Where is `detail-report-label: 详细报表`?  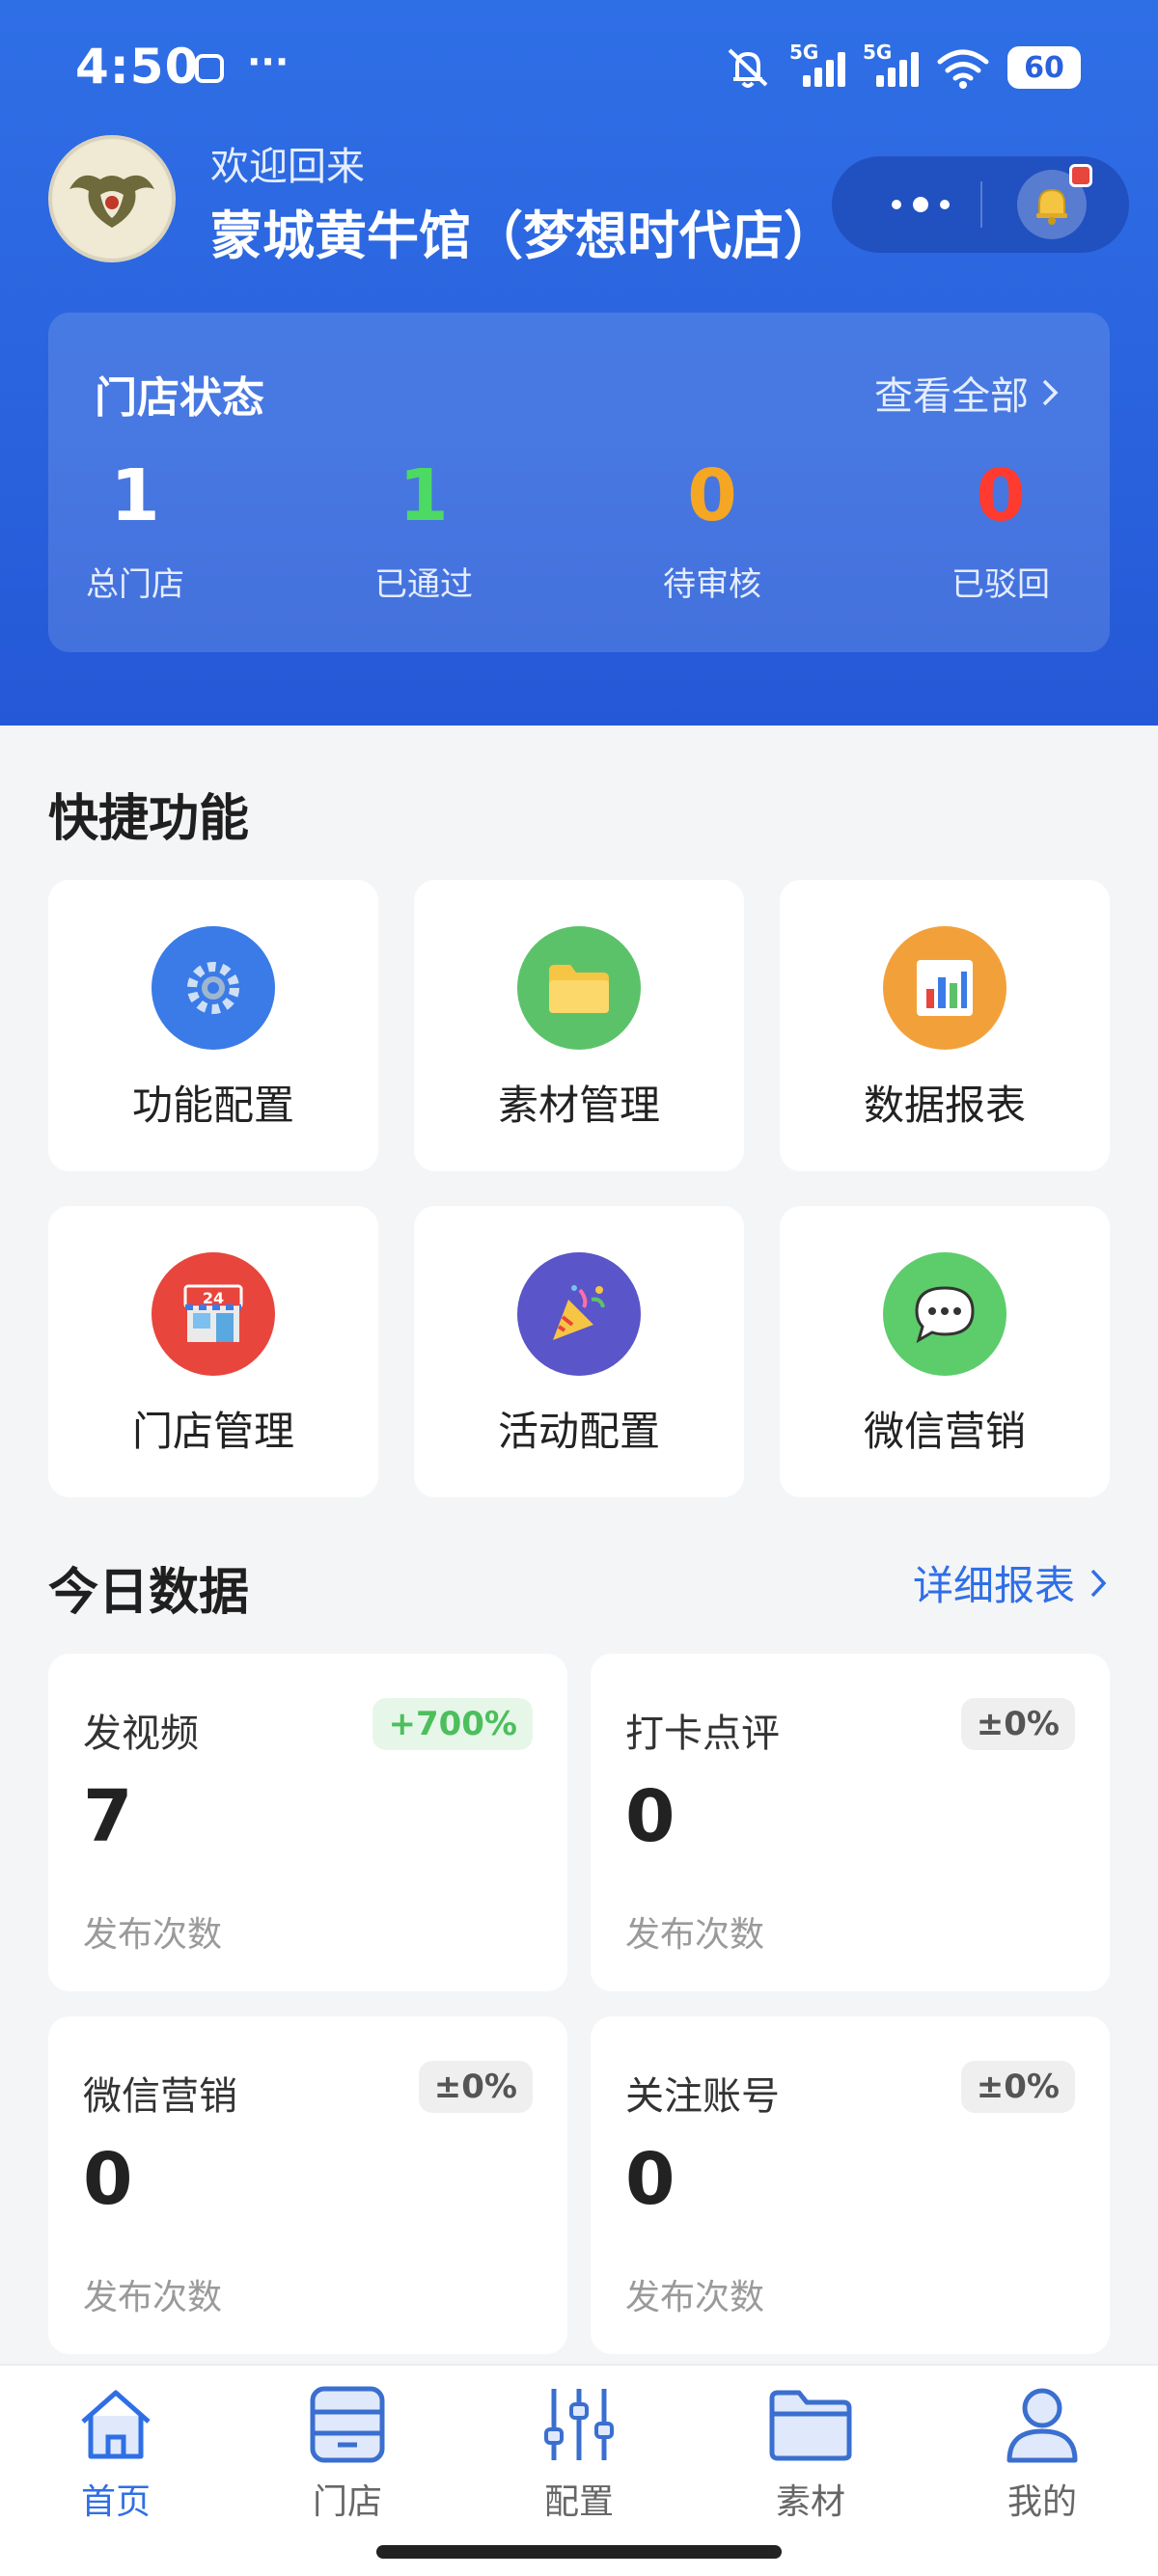
detail-report-label: 详细报表 is located at coordinates (993, 1586).